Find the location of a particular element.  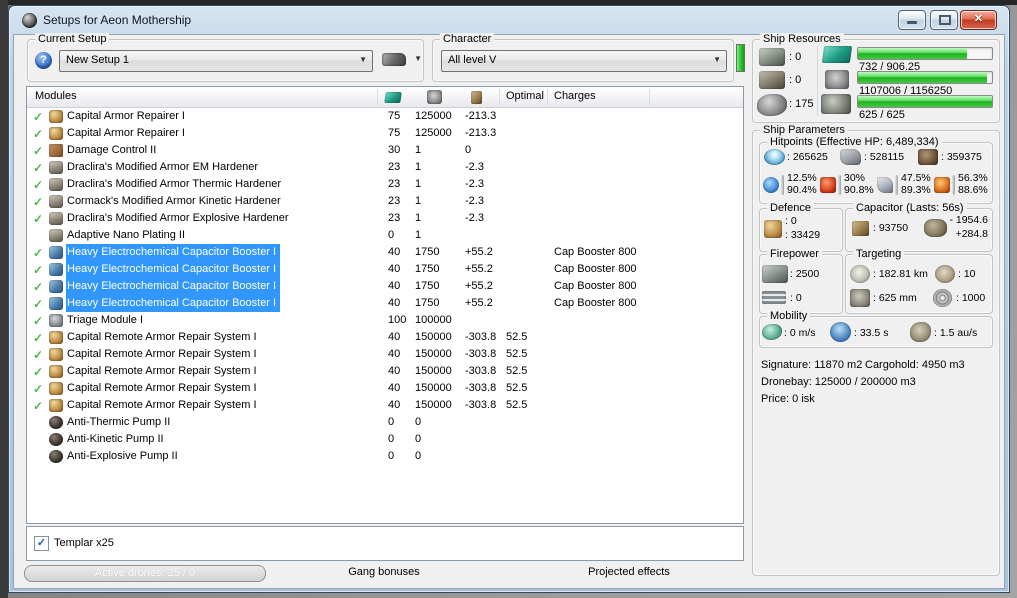

column-charges: Charges is located at coordinates (575, 96).